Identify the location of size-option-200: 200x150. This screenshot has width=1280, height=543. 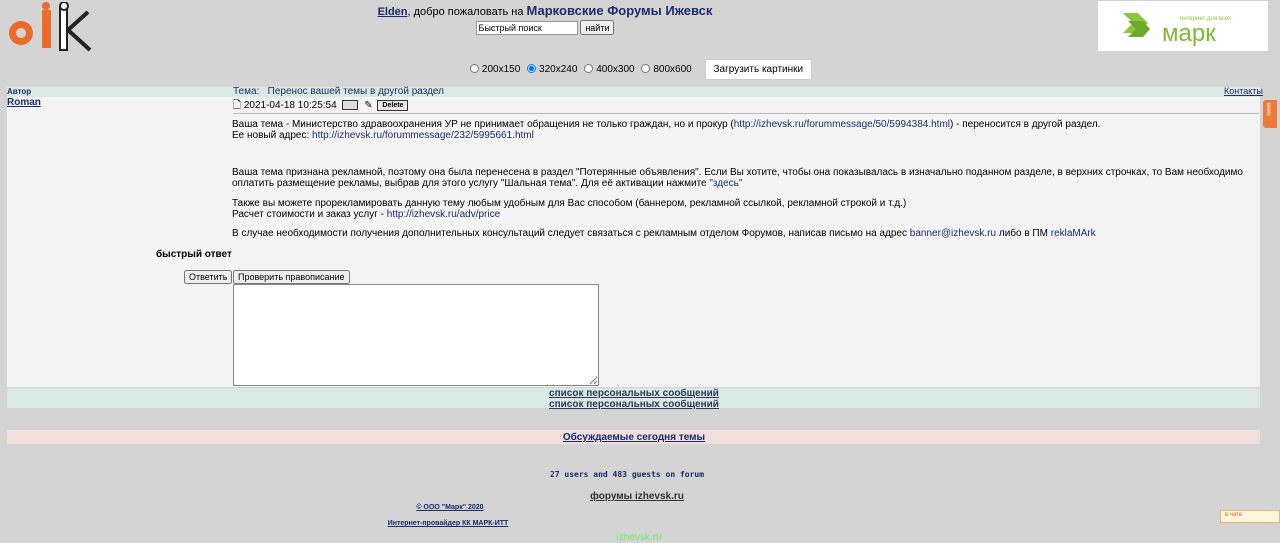
(494, 69).